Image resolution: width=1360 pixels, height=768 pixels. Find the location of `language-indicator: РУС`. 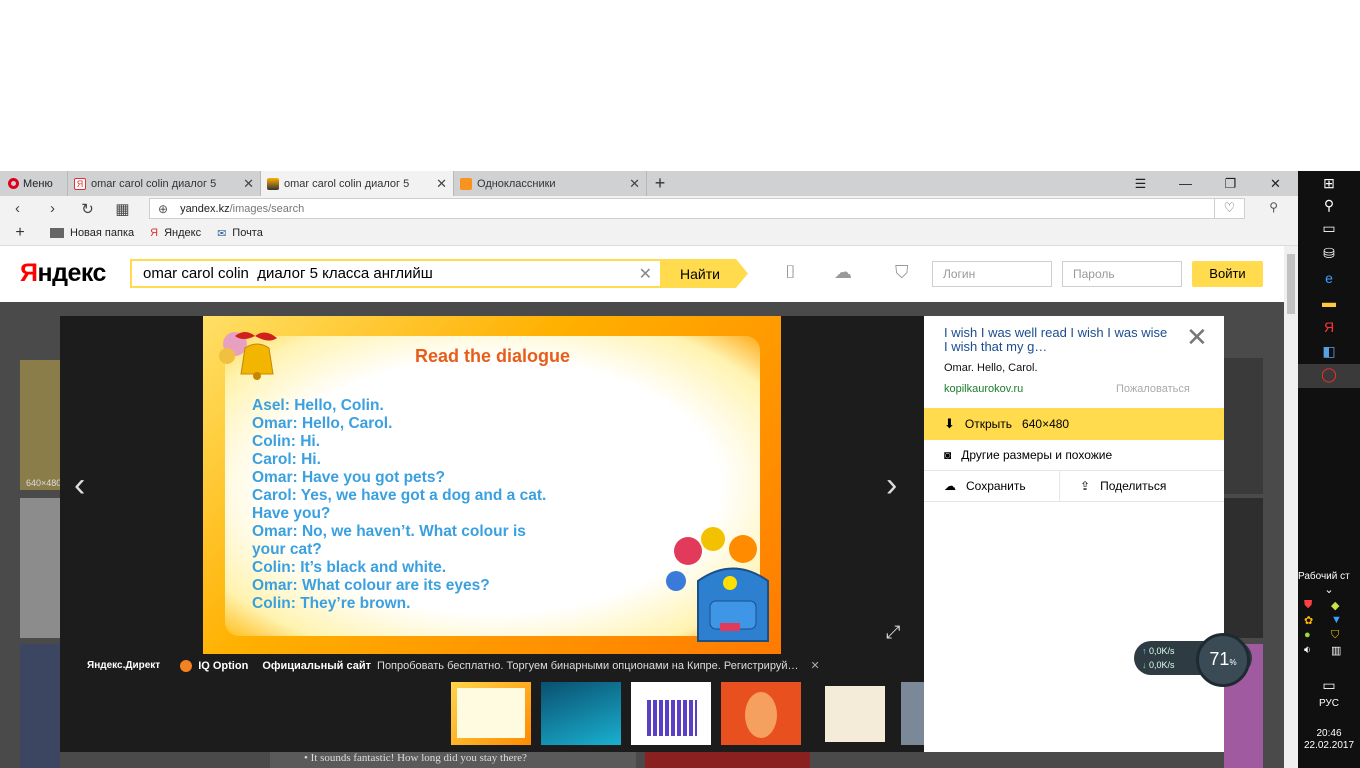

language-indicator: РУС is located at coordinates (1329, 703).